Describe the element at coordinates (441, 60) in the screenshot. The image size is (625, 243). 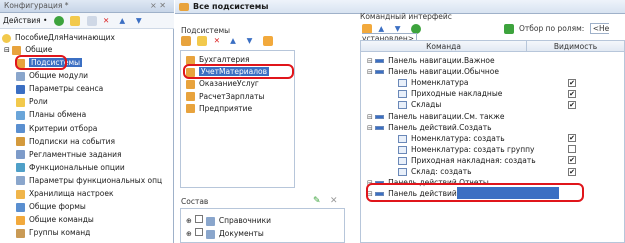
I see `command-label: Панель навигации.Важное` at that location.